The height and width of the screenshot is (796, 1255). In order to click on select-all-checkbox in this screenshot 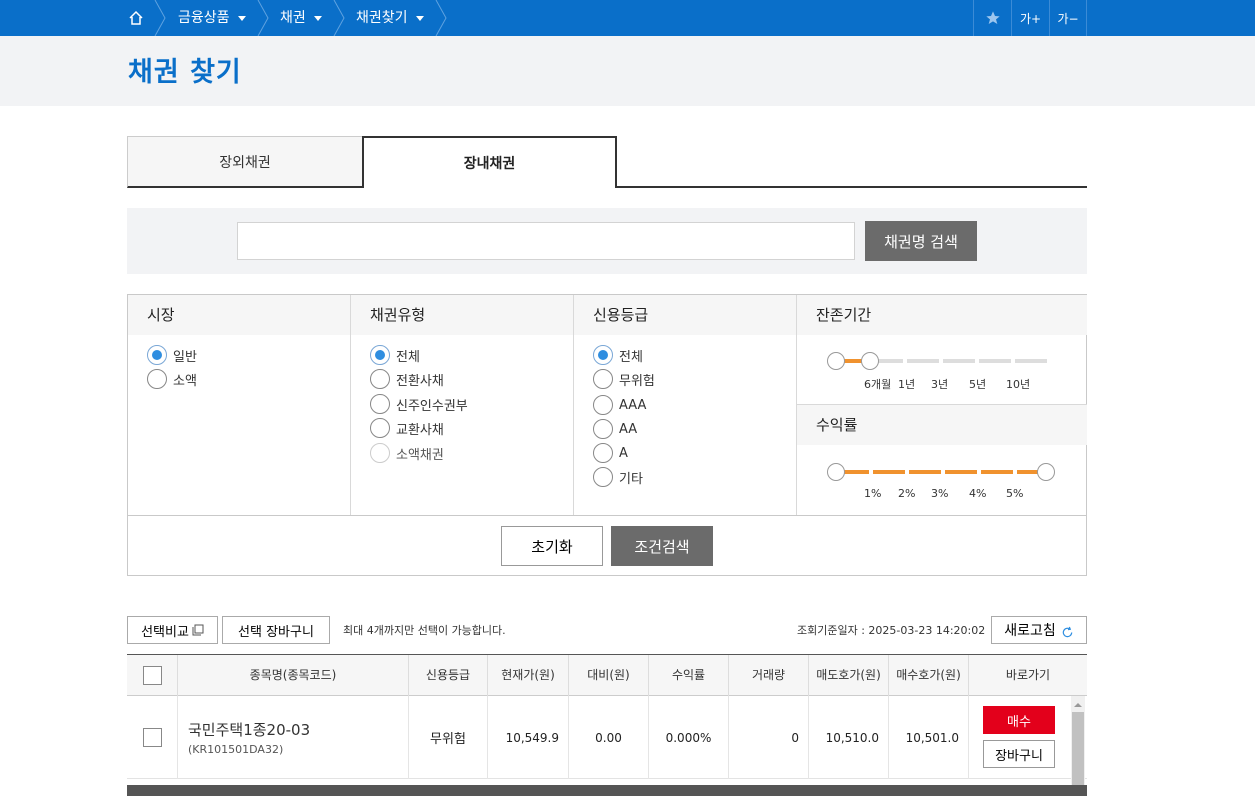, I will do `click(152, 675)`.